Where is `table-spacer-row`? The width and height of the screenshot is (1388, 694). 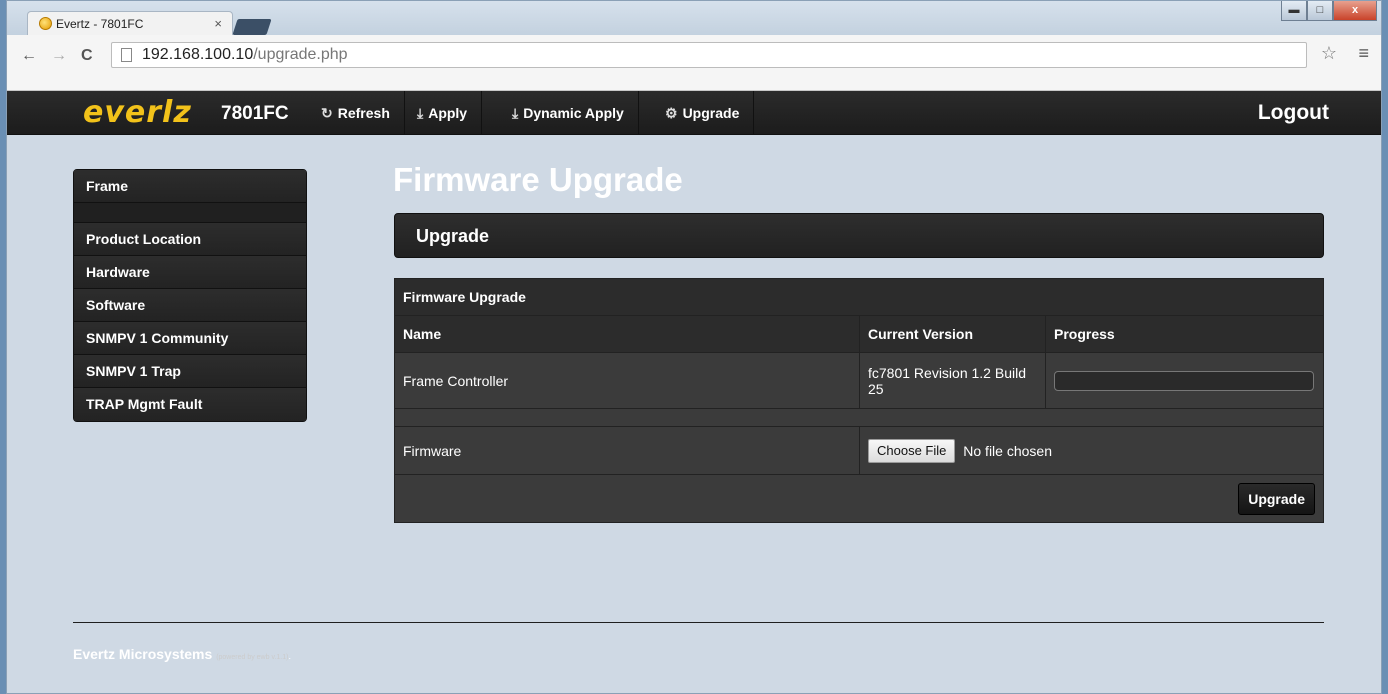
table-spacer-row is located at coordinates (859, 417).